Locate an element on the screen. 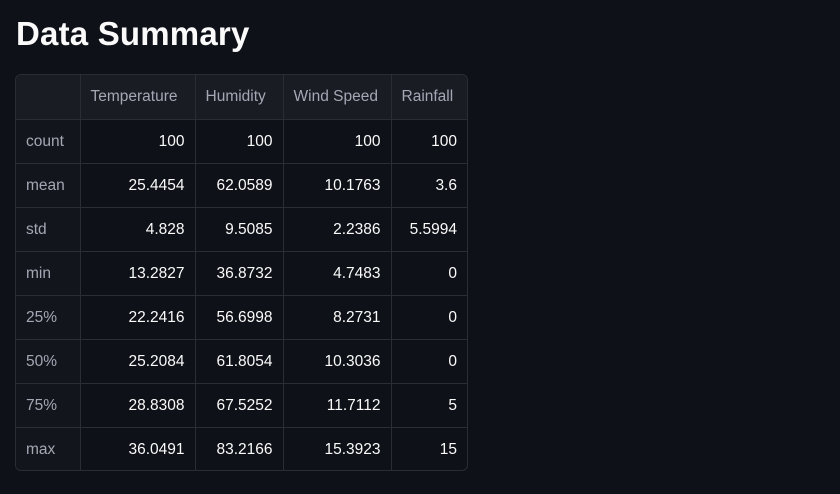  table-cell: 22.2416 is located at coordinates (138, 317).